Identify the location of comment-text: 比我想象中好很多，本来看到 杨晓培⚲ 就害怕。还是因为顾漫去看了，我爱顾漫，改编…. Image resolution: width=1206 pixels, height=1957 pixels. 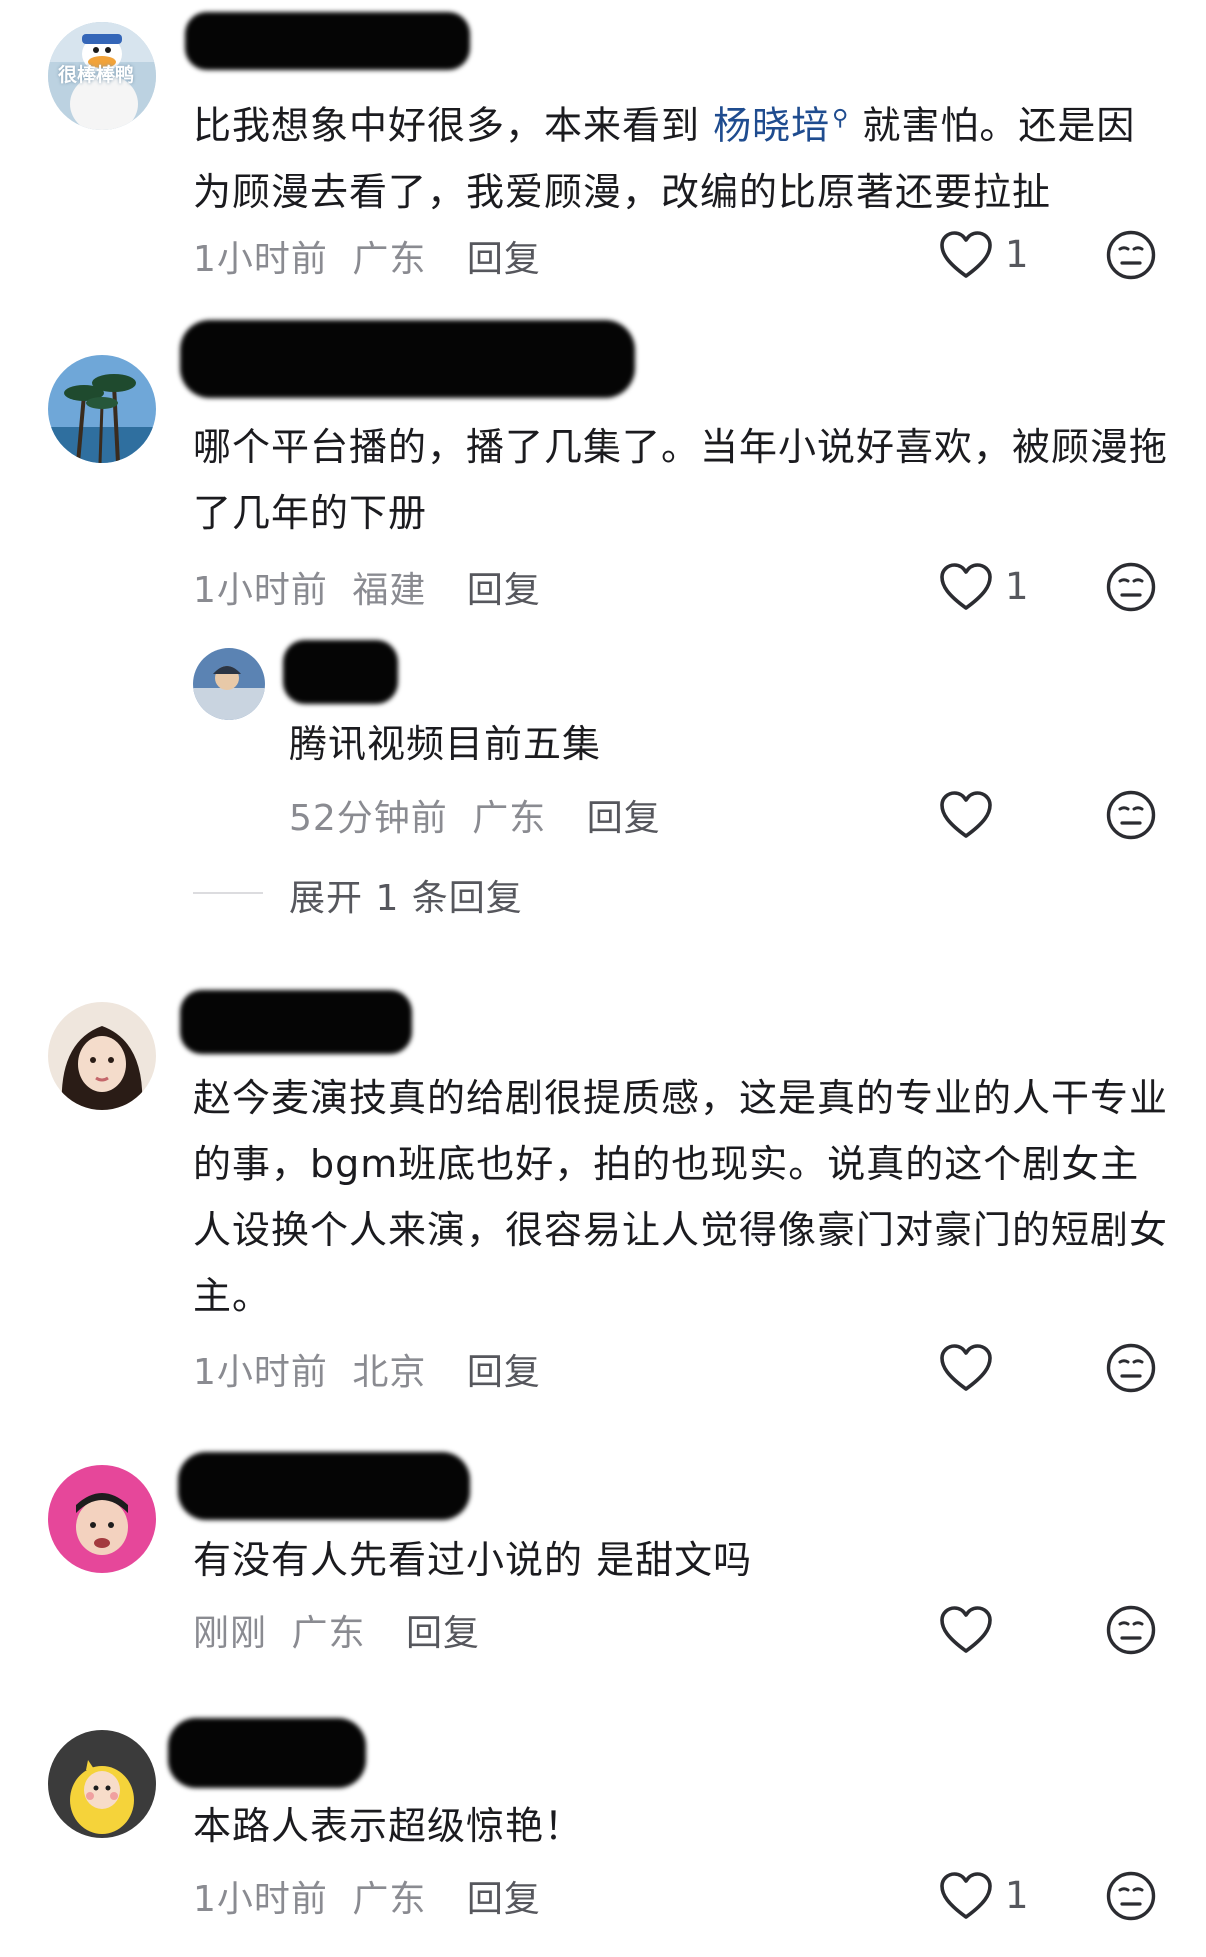
(664, 158).